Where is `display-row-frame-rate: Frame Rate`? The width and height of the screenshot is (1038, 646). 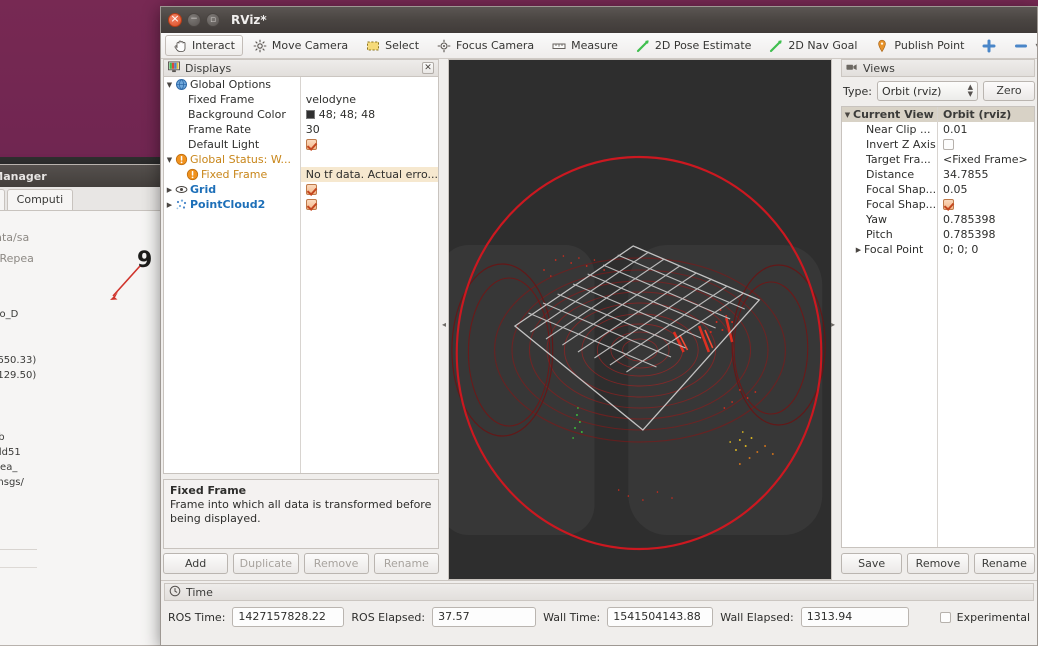 display-row-frame-rate: Frame Rate is located at coordinates (232, 129).